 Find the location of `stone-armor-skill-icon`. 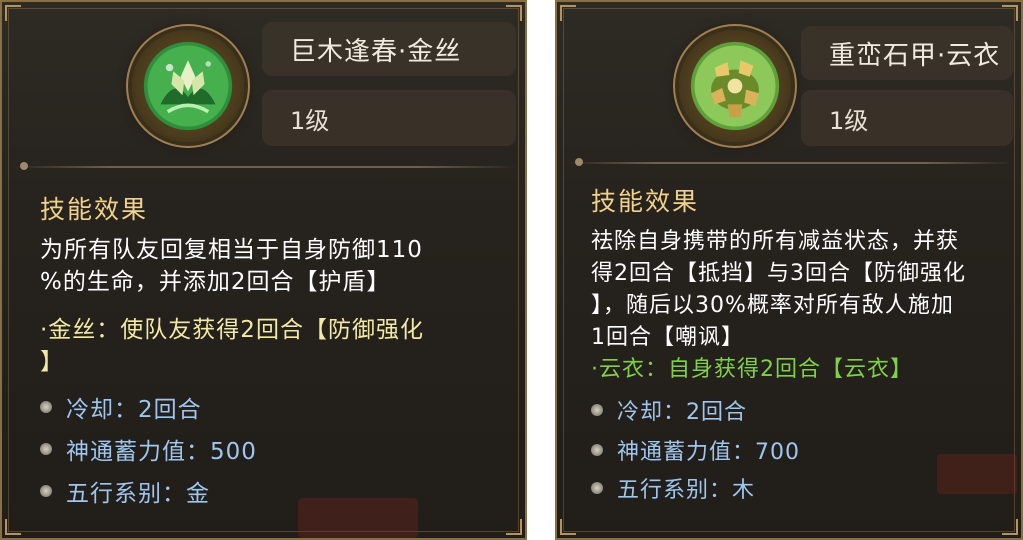

stone-armor-skill-icon is located at coordinates (735, 86).